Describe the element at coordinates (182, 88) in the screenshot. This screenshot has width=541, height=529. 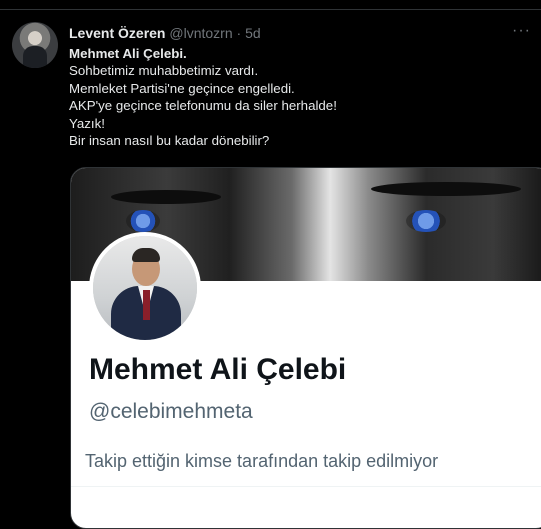
I see `tweet-line: Memleket Partisi'ne geçince engelledi.` at that location.